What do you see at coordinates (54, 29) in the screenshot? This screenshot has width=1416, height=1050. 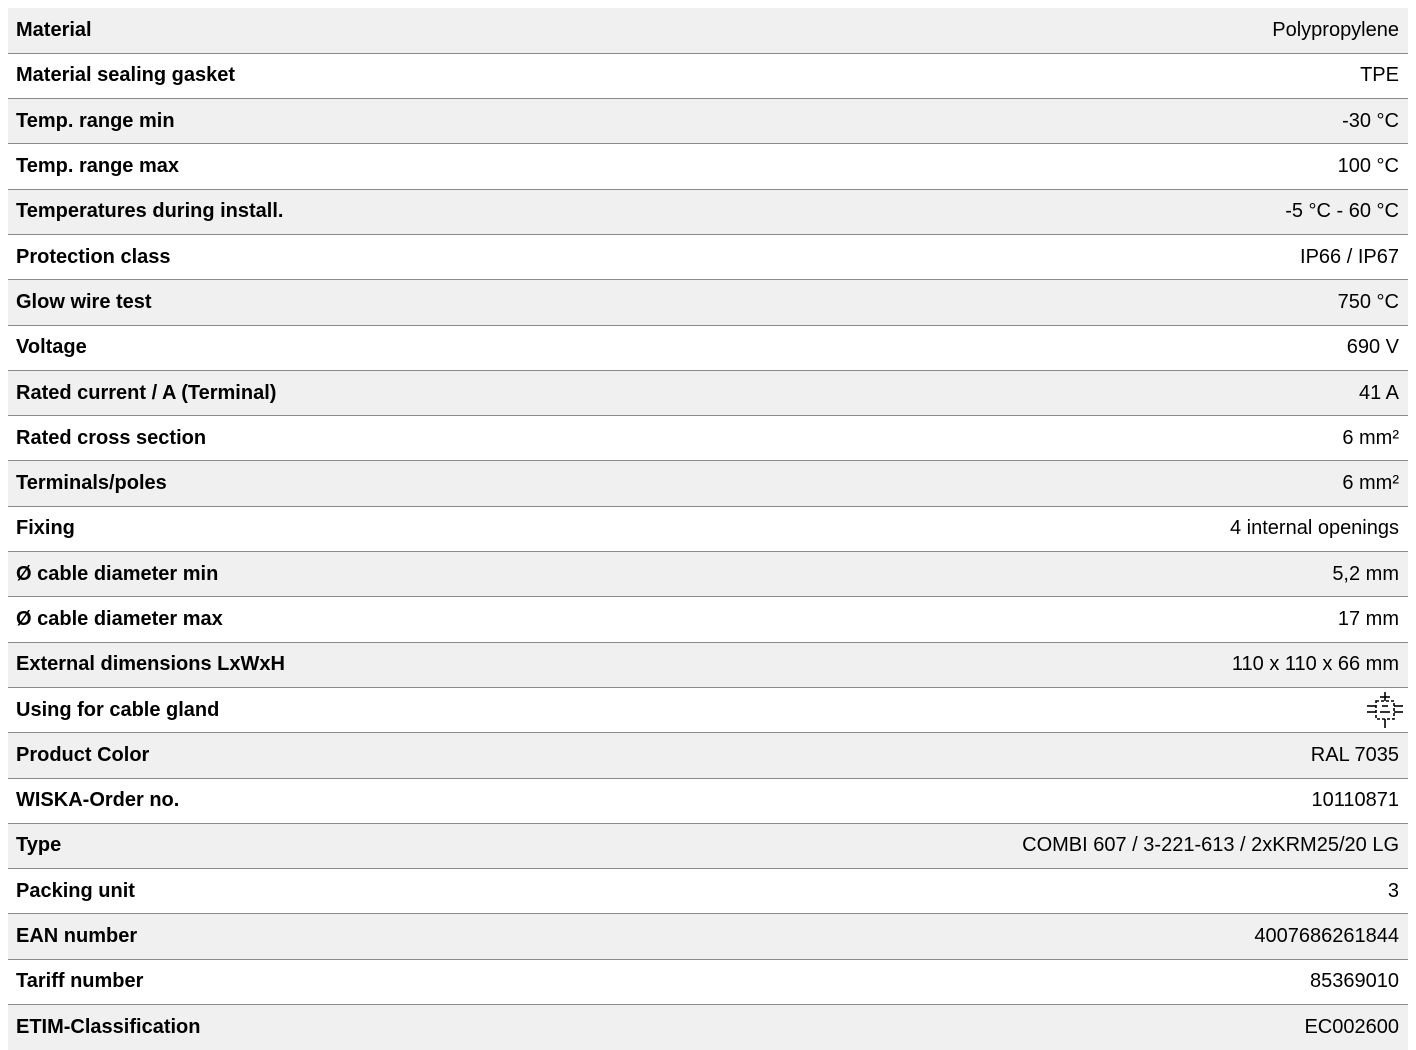 I see `spec-label: Material` at bounding box center [54, 29].